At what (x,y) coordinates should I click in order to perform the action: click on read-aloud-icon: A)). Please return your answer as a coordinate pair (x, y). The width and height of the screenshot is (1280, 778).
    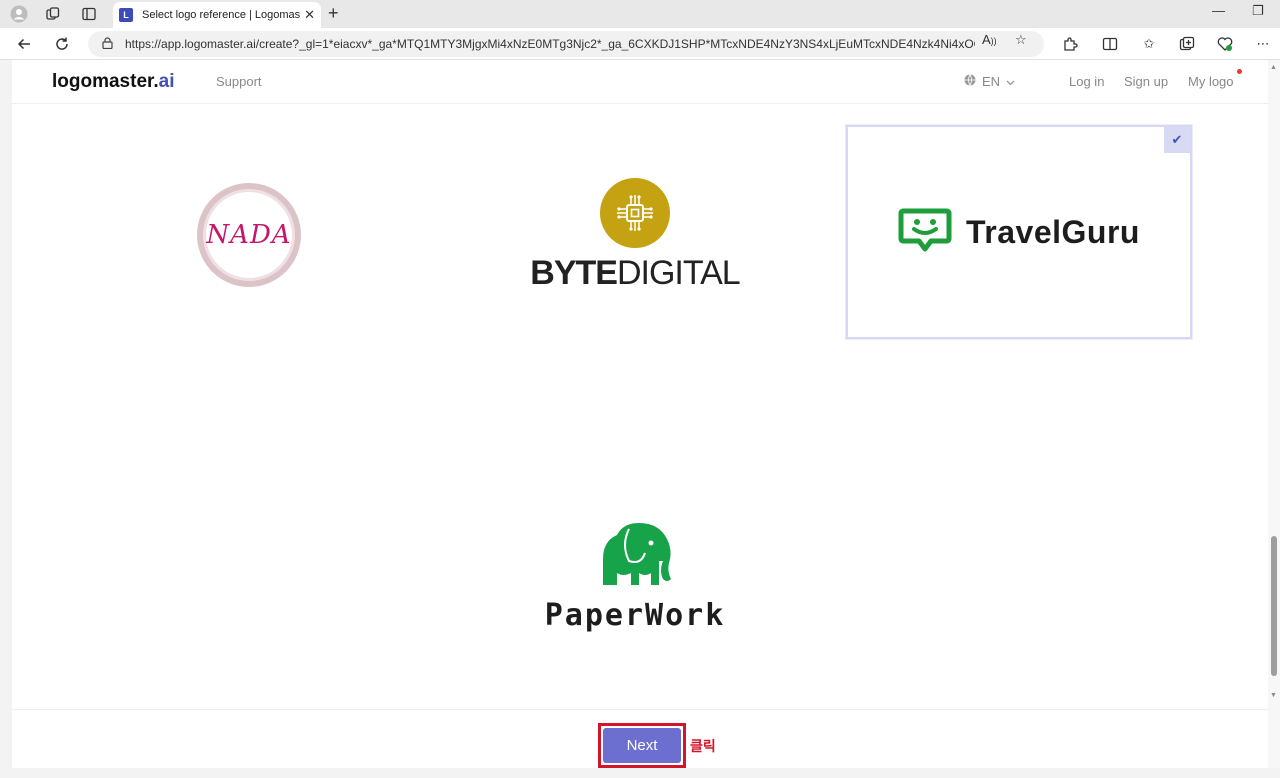
    Looking at the image, I should click on (989, 39).